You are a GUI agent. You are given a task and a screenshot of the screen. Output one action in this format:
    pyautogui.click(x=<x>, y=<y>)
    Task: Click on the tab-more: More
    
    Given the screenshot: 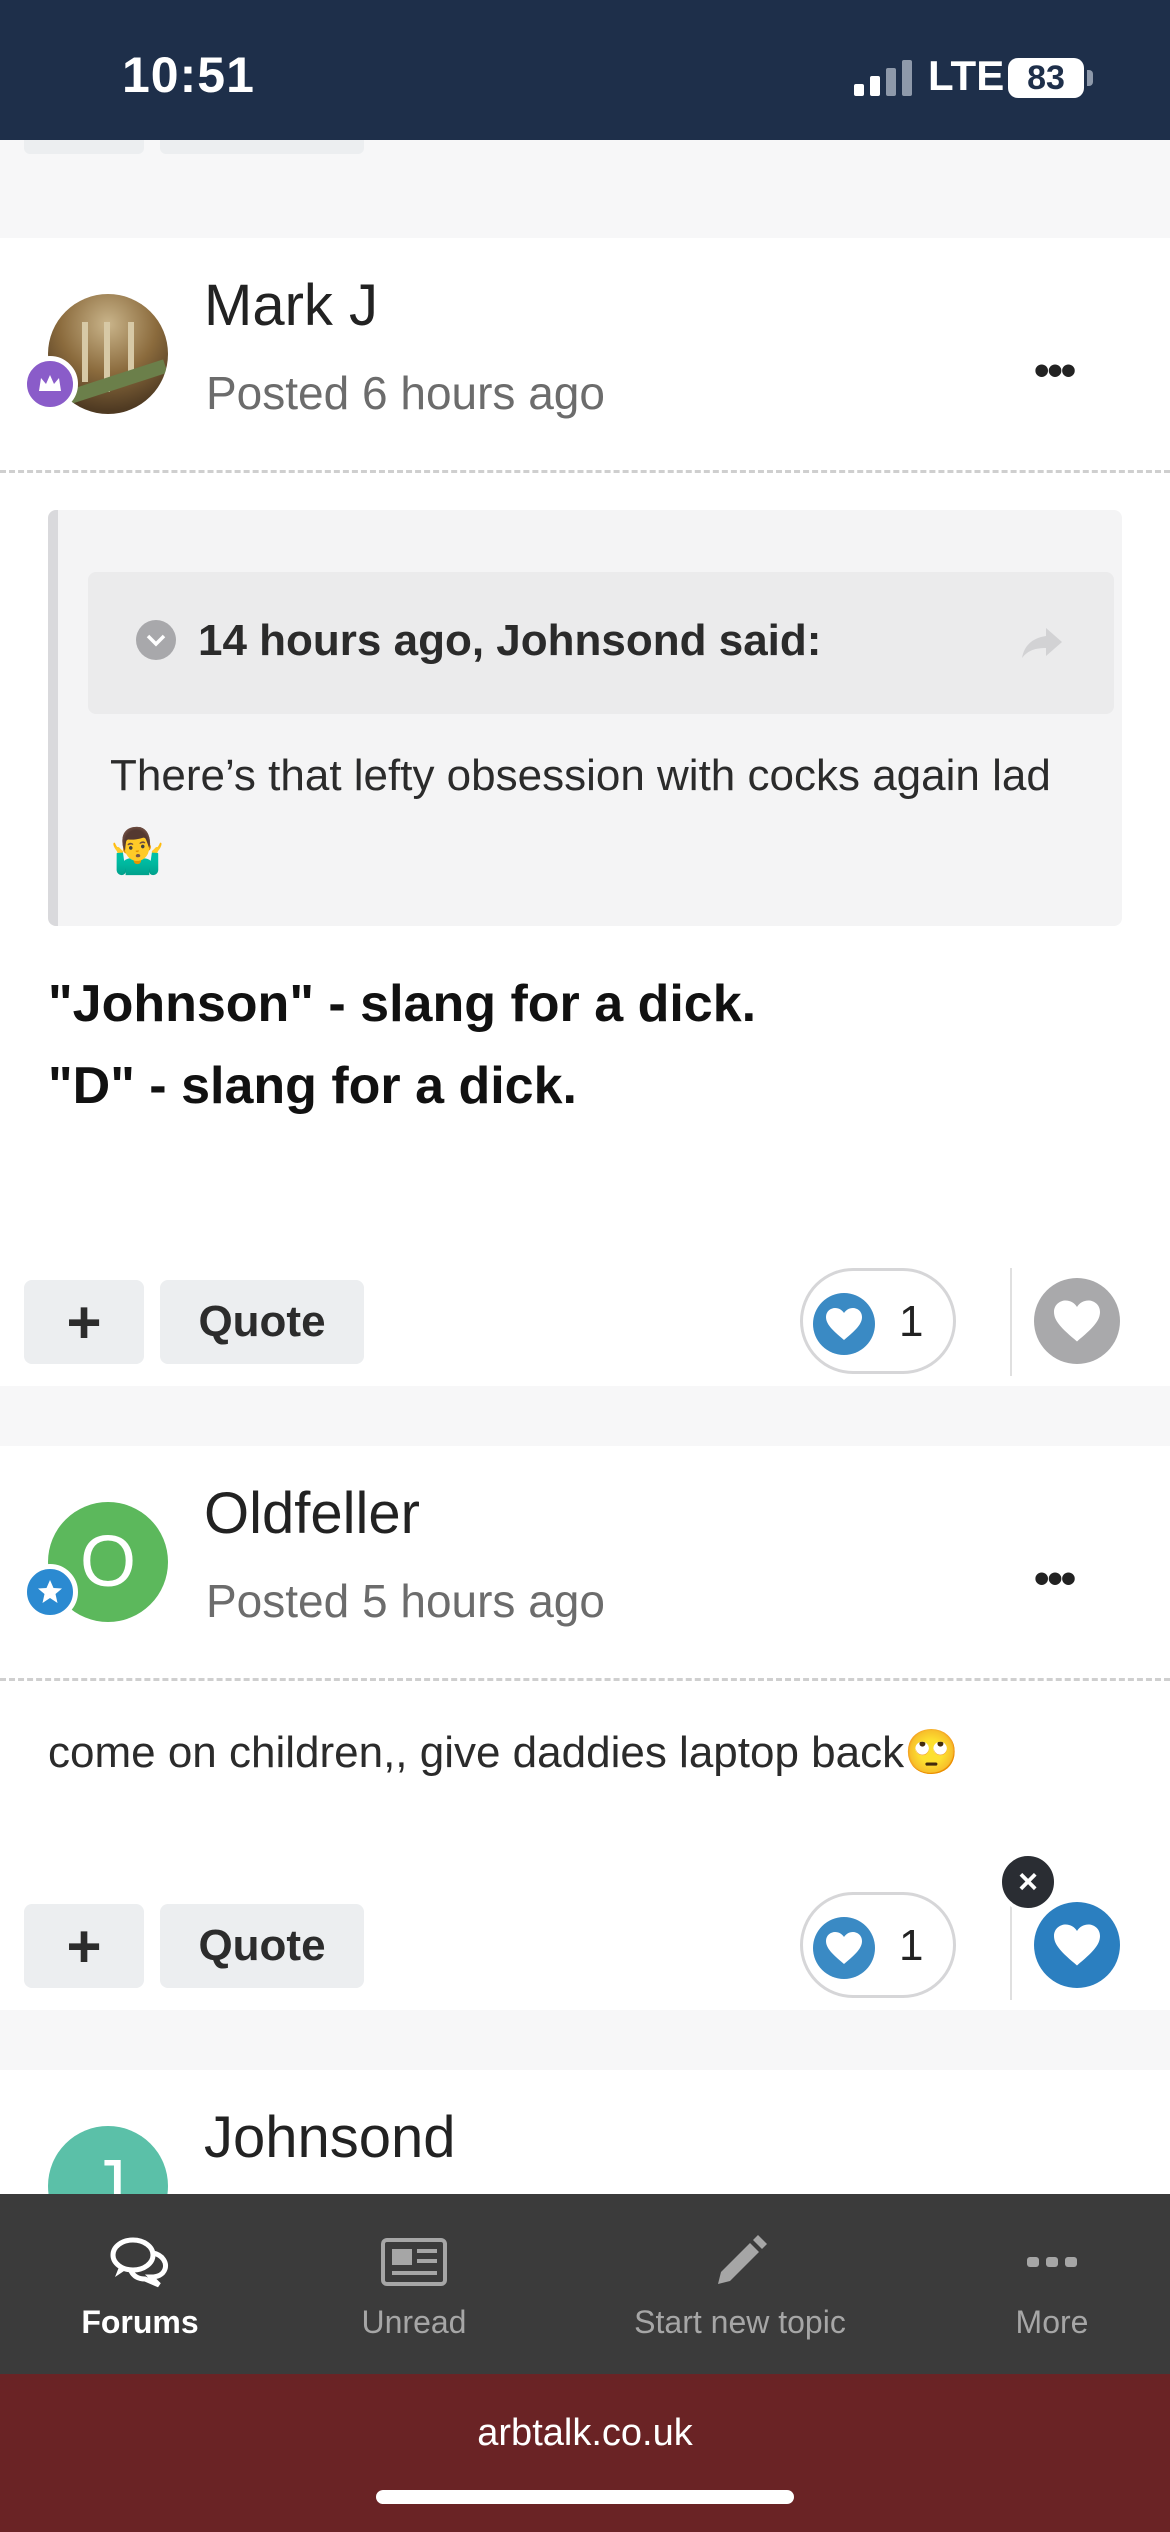 What is the action you would take?
    pyautogui.click(x=1052, y=2284)
    